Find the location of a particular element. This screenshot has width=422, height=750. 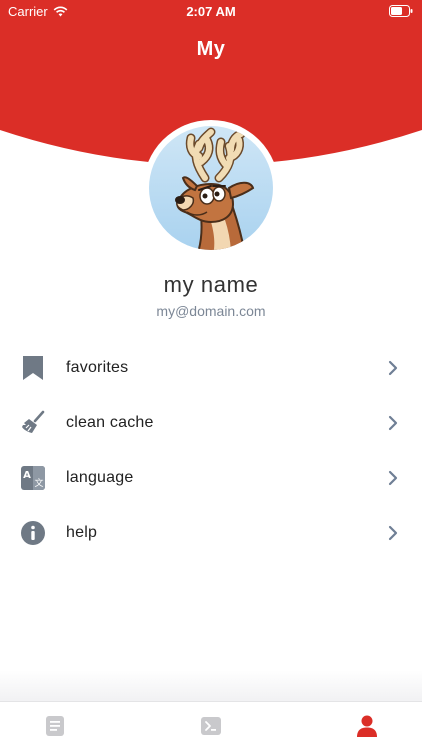

document-icon is located at coordinates (55, 726).